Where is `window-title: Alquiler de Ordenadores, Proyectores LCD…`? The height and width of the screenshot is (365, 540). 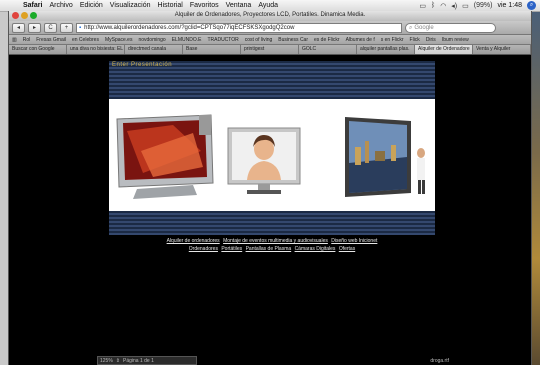 window-title: Alquiler de Ordenadores, Proyectores LCD… is located at coordinates (270, 15).